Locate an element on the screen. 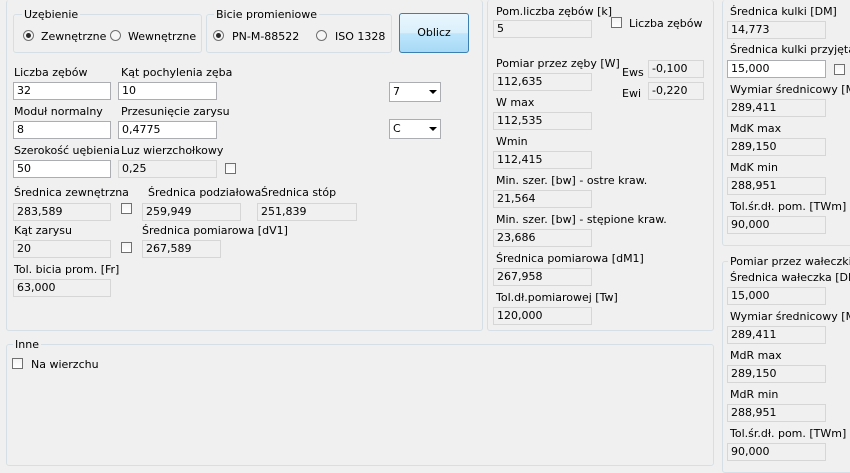 The width and height of the screenshot is (850, 473). measuring-diameter-dm1-value: 267,958 is located at coordinates (542, 277).